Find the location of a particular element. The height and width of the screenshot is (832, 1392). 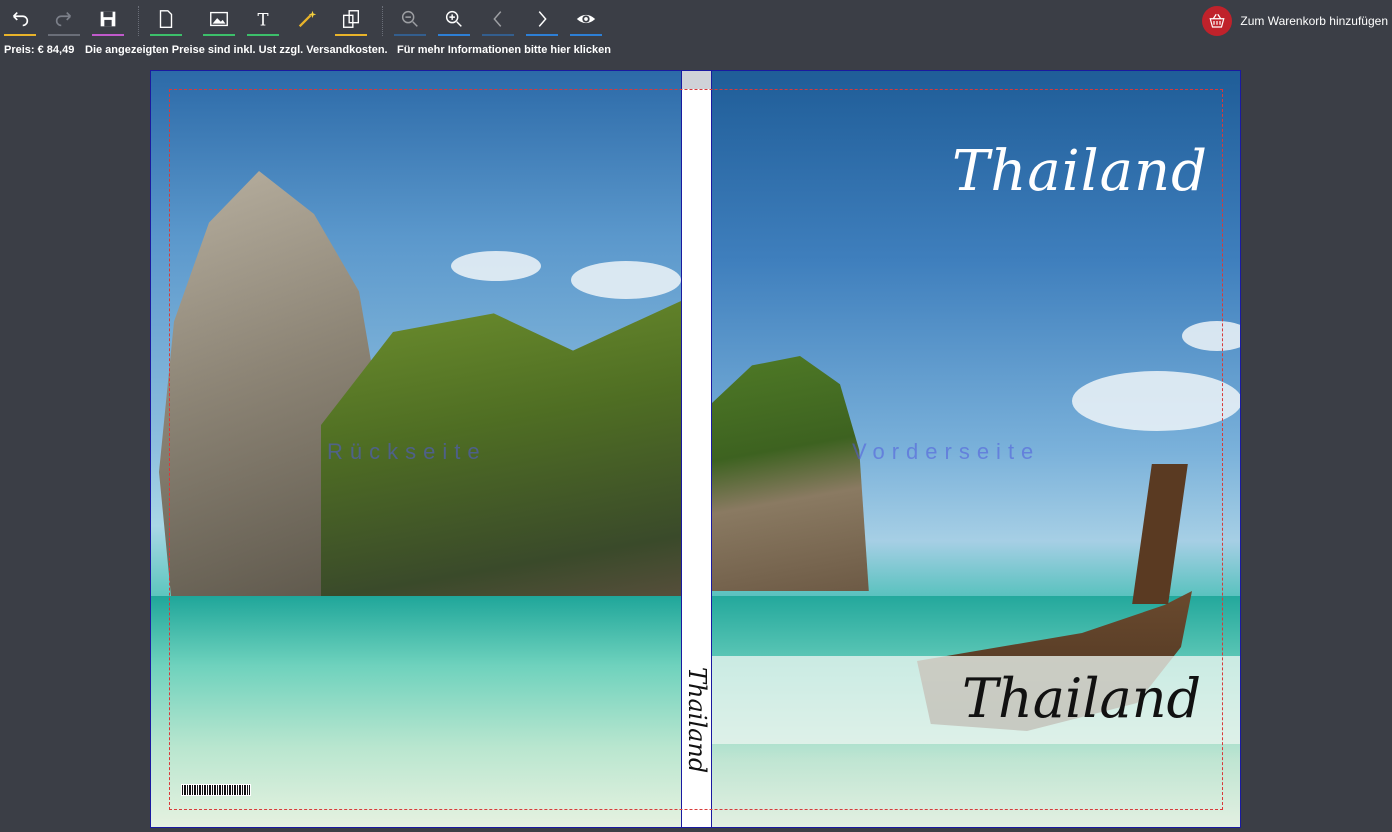

price-label: Preis: € 84,49 is located at coordinates (39, 50).